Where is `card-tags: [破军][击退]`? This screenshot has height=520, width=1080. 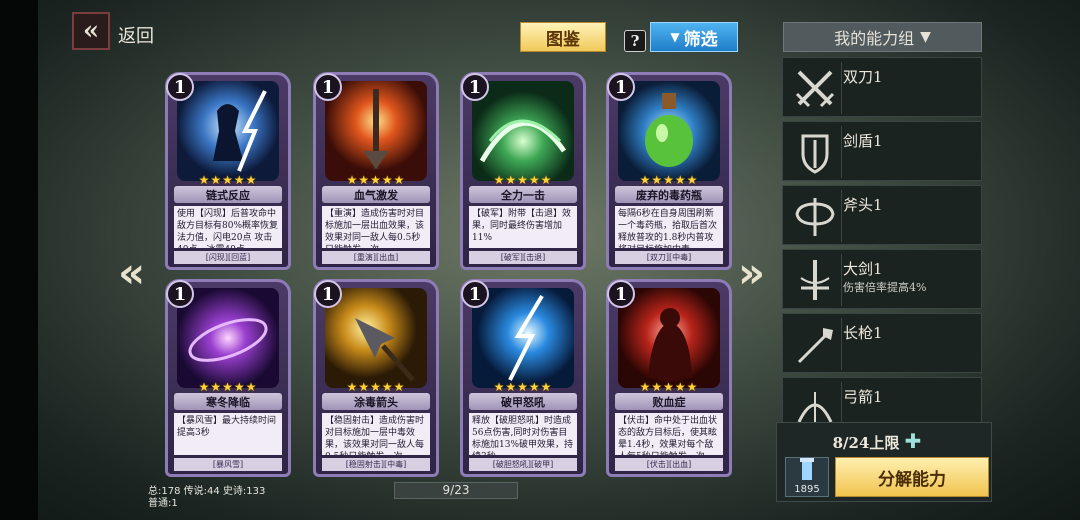
card-tags: [破军][击退] is located at coordinates (523, 257).